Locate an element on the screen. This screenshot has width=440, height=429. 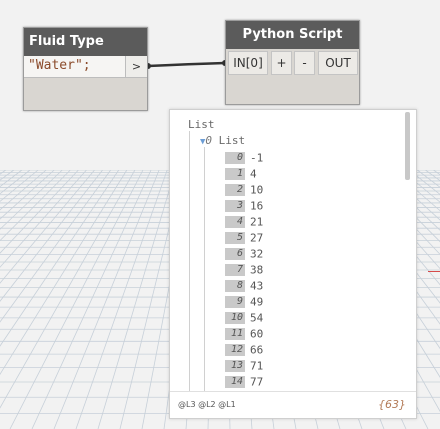
list-item: 12 66 is located at coordinates (244, 350).